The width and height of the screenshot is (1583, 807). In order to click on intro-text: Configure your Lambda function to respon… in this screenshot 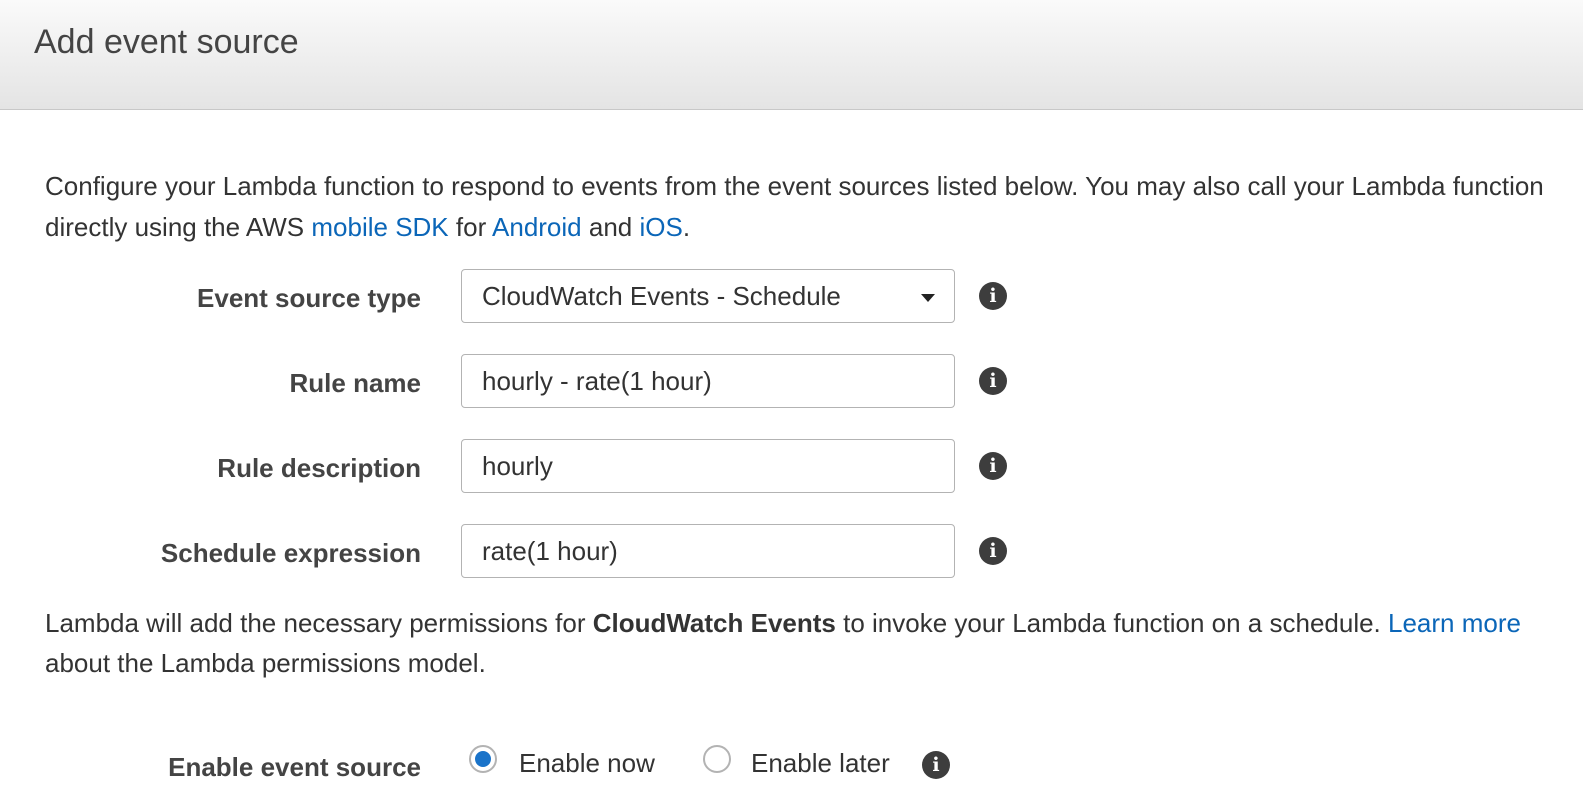, I will do `click(810, 207)`.